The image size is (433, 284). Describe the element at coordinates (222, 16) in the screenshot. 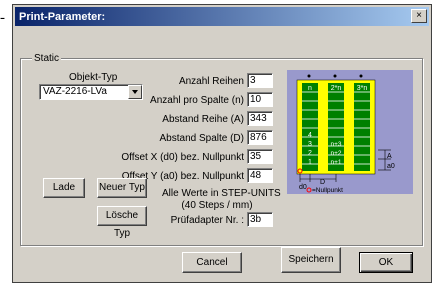

I see `title-bar: Print-Parameter: ×` at that location.